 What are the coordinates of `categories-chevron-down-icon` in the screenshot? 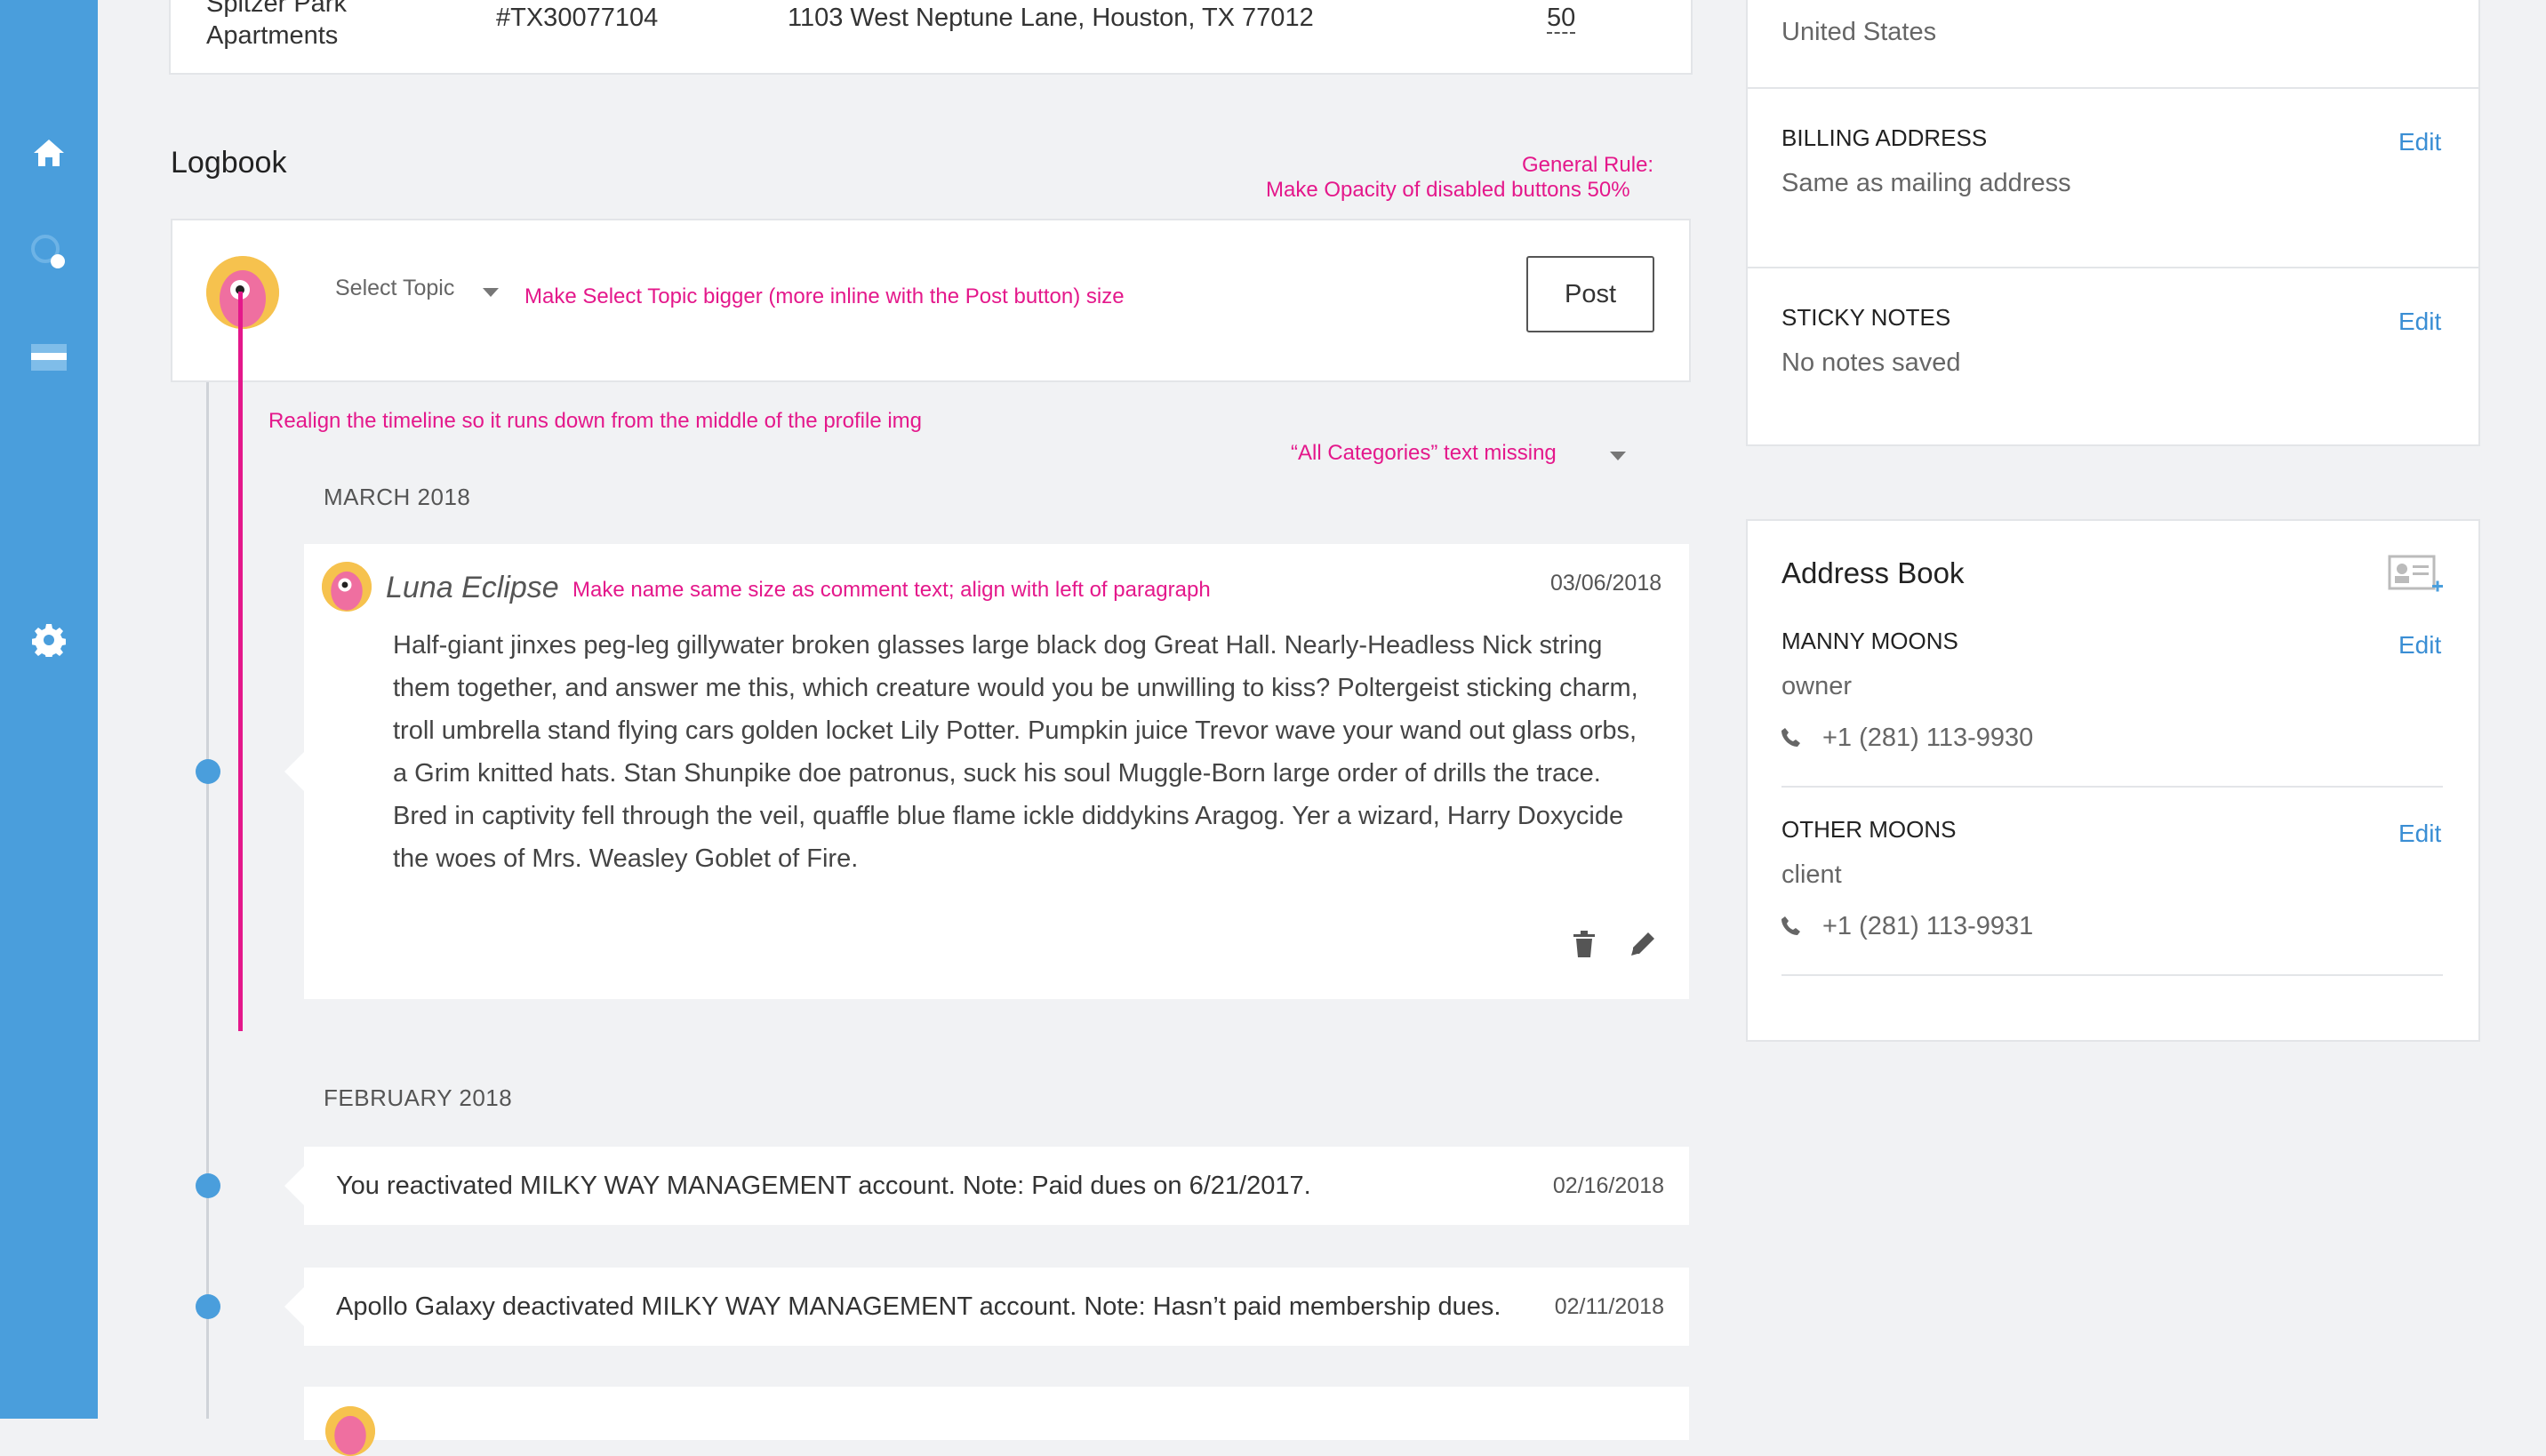 It's located at (1618, 456).